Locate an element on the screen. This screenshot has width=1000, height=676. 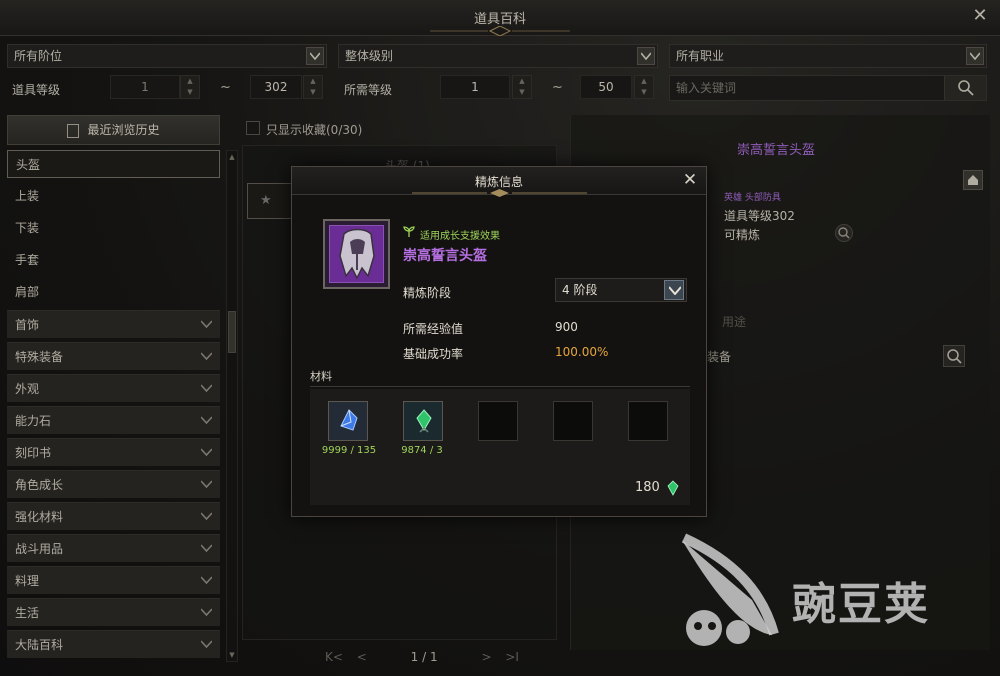
blue-crystal-icon is located at coordinates (349, 420).